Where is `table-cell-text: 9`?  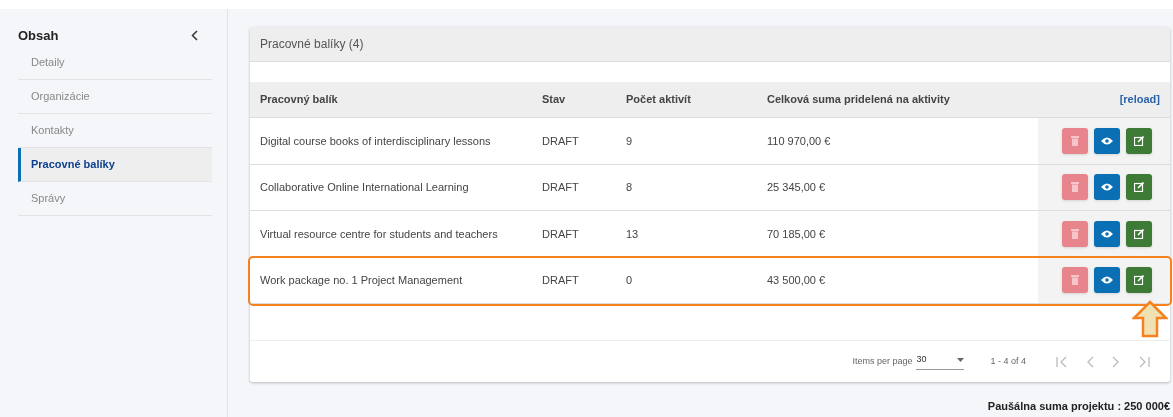
table-cell-text: 9 is located at coordinates (630, 141).